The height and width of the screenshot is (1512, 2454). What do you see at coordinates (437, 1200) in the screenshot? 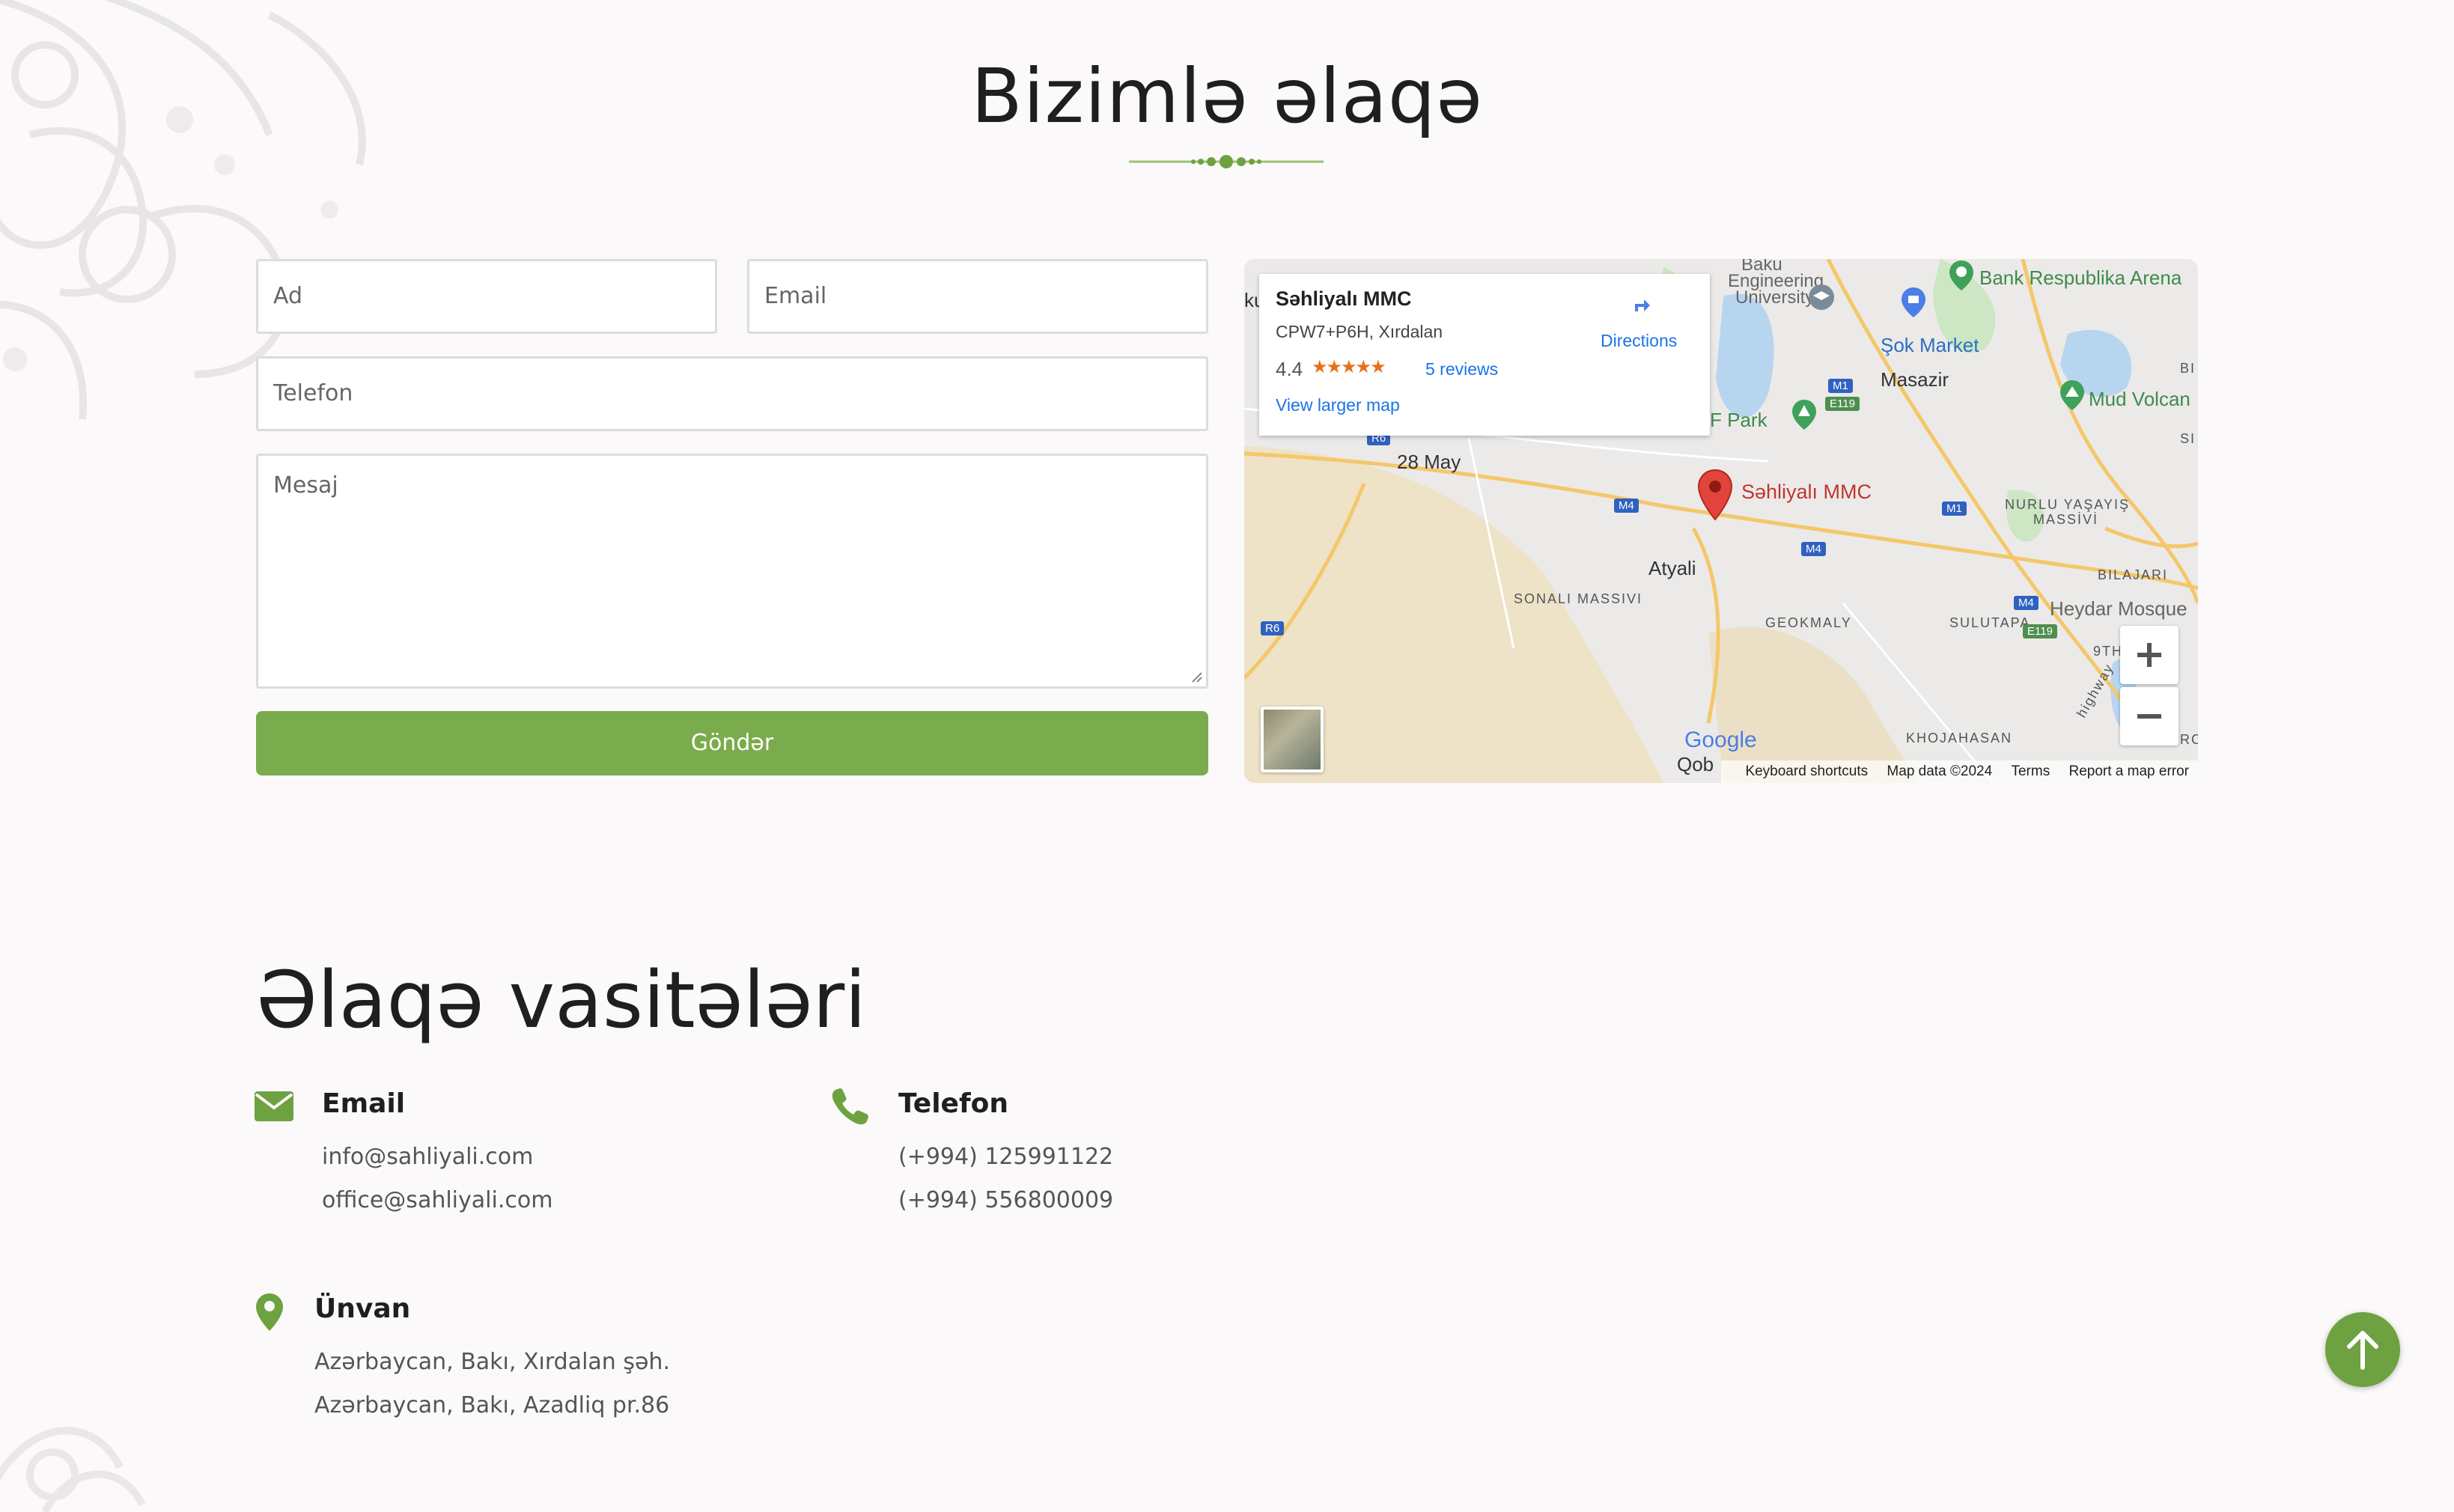
I see `email-line-2: office@sahliyali.com` at bounding box center [437, 1200].